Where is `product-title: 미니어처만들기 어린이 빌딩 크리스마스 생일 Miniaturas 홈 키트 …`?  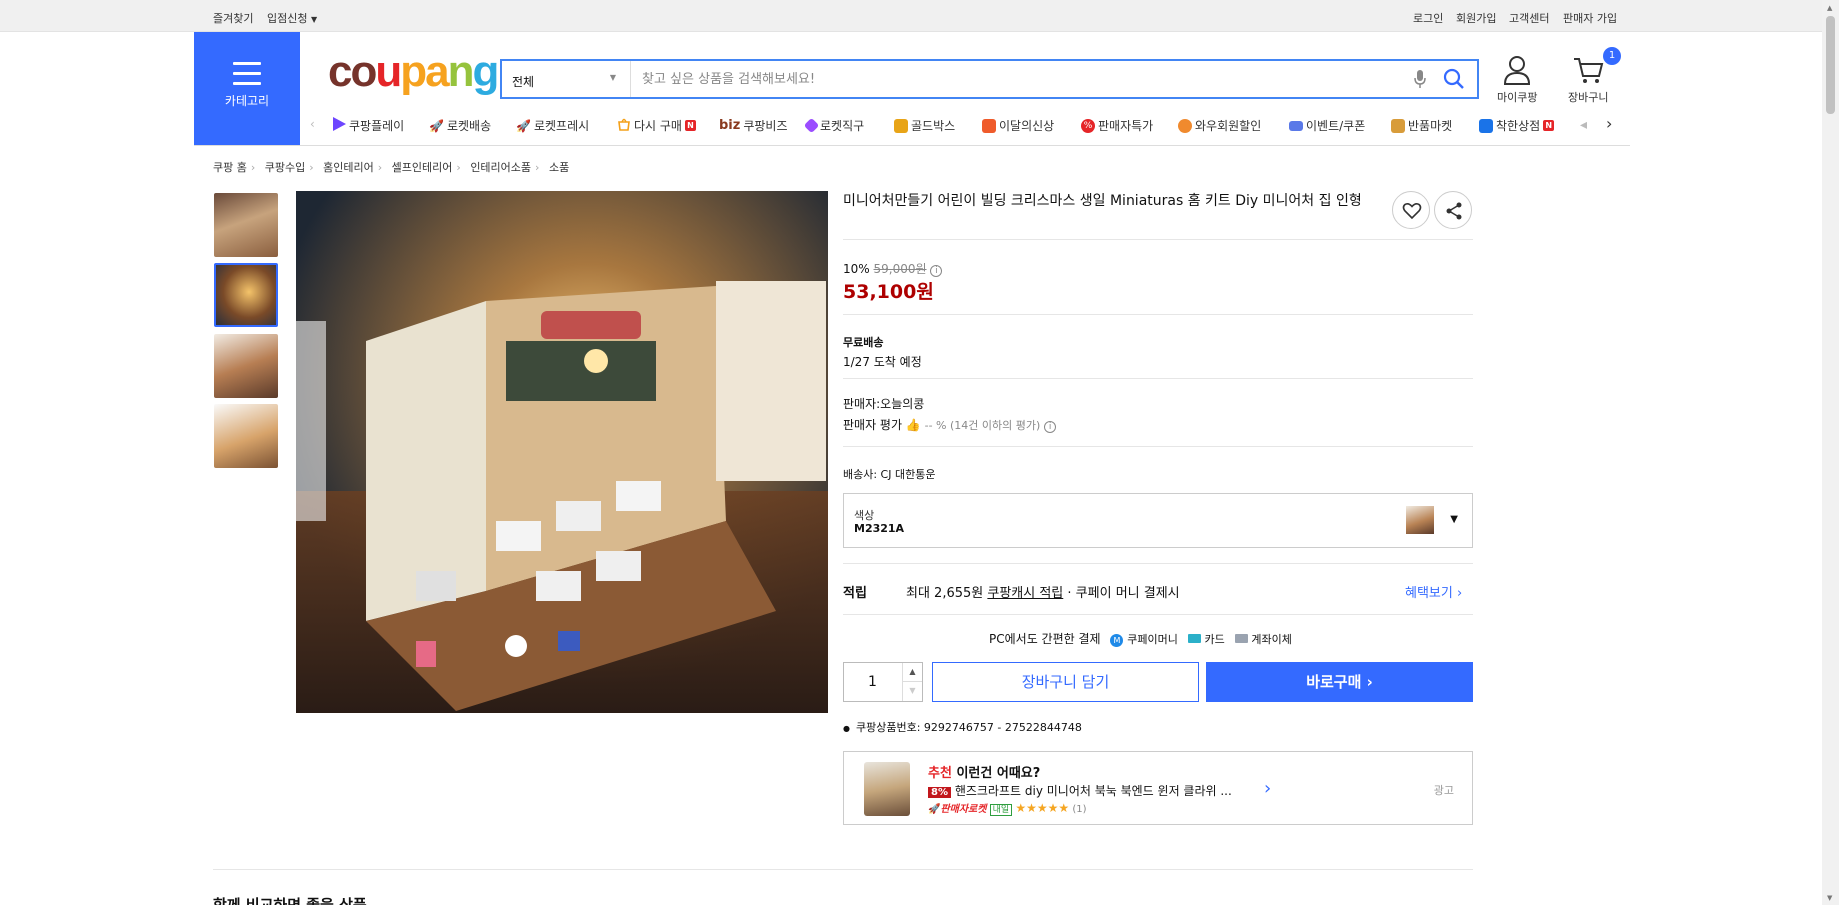
product-title: 미니어처만들기 어린이 빌딩 크리스마스 생일 Miniaturas 홈 키트 … is located at coordinates (1102, 201).